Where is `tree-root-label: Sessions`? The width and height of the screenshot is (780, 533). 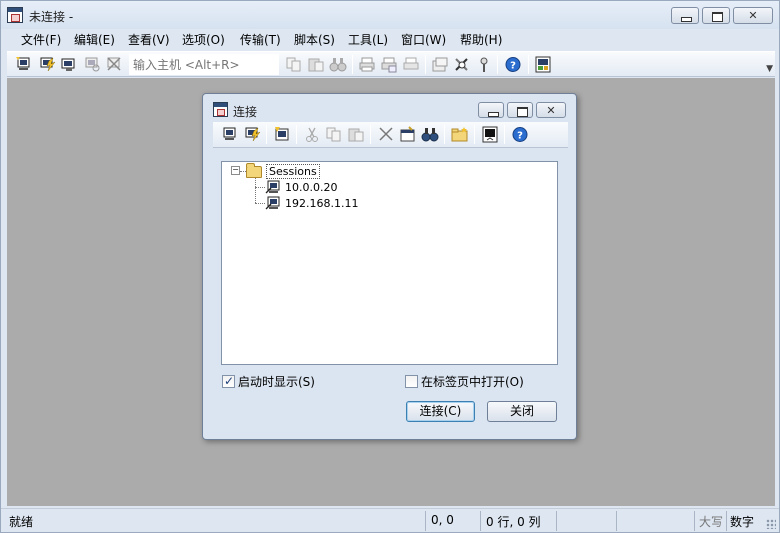
tree-root-label: Sessions is located at coordinates (293, 171).